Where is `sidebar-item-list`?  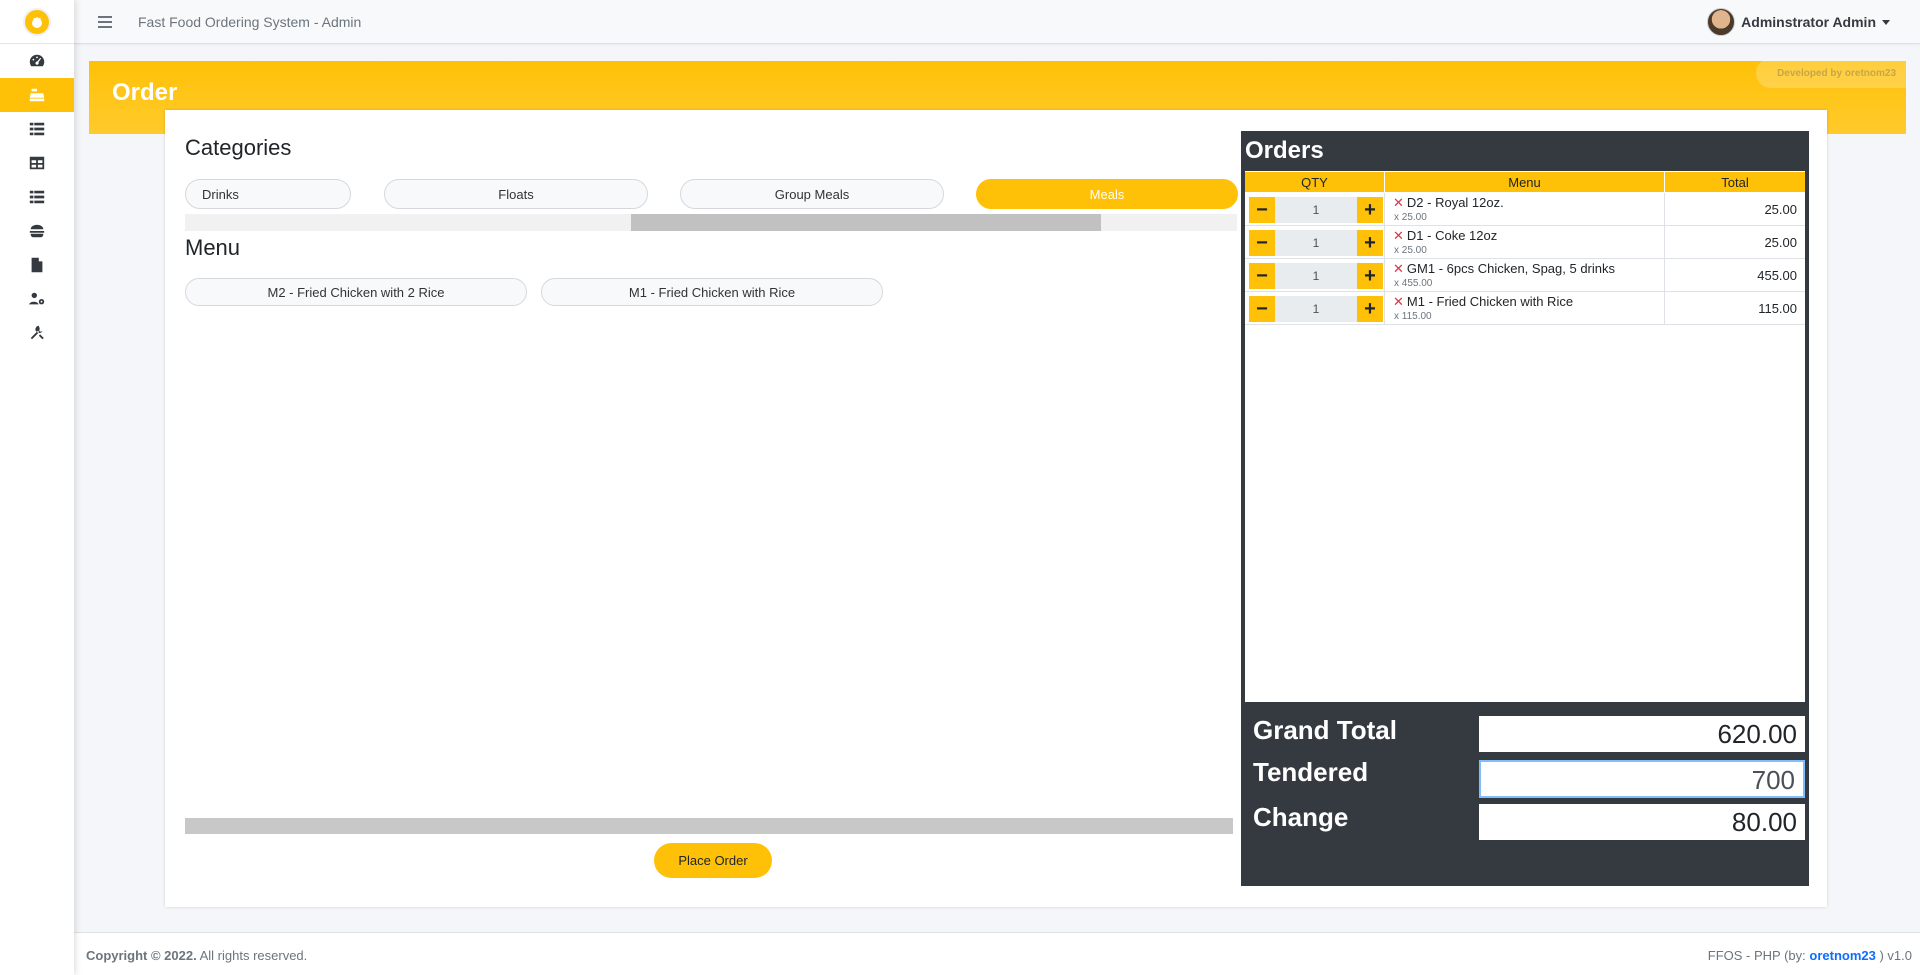 sidebar-item-list is located at coordinates (37, 129).